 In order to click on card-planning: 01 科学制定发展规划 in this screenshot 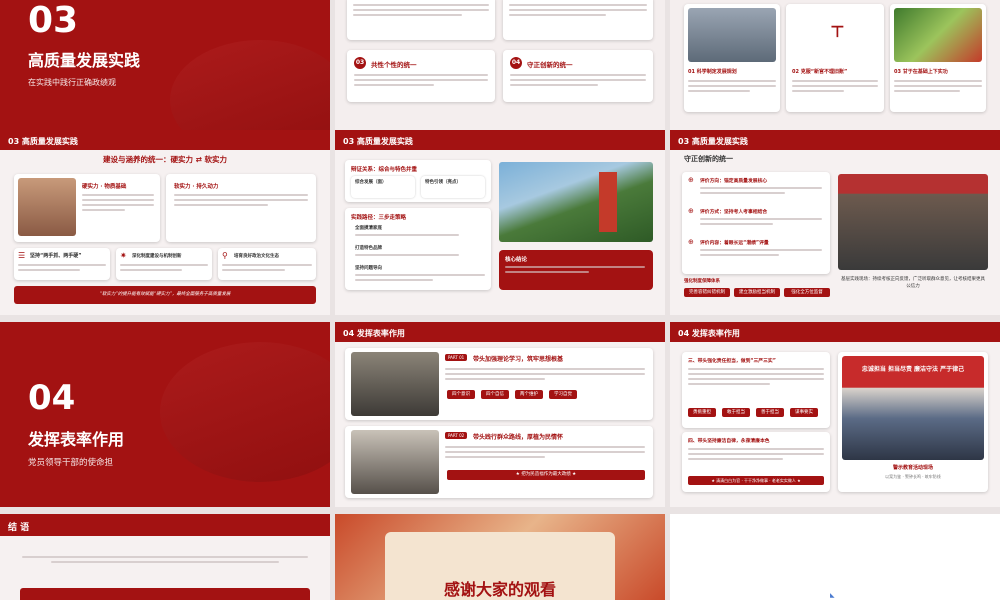, I will do `click(732, 58)`.